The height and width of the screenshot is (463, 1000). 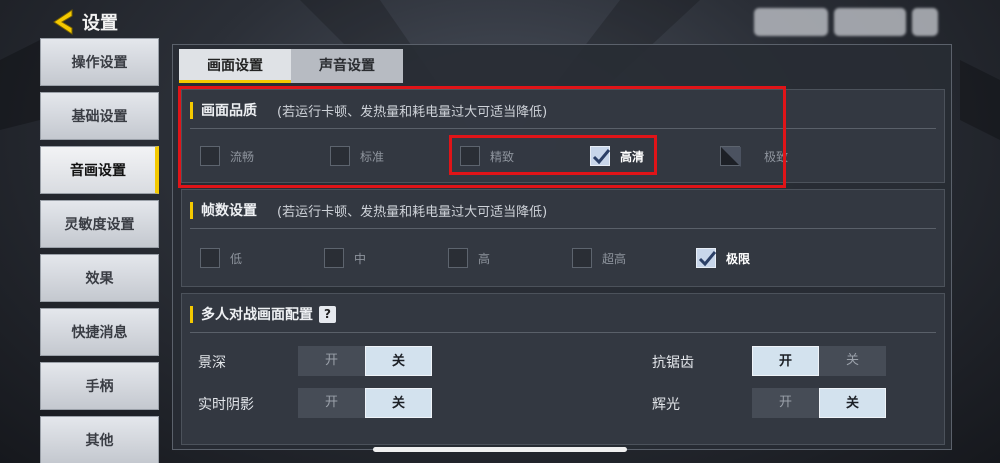 I want to click on setting-label-anti-aliasing: 抗锯齿, so click(x=673, y=363).